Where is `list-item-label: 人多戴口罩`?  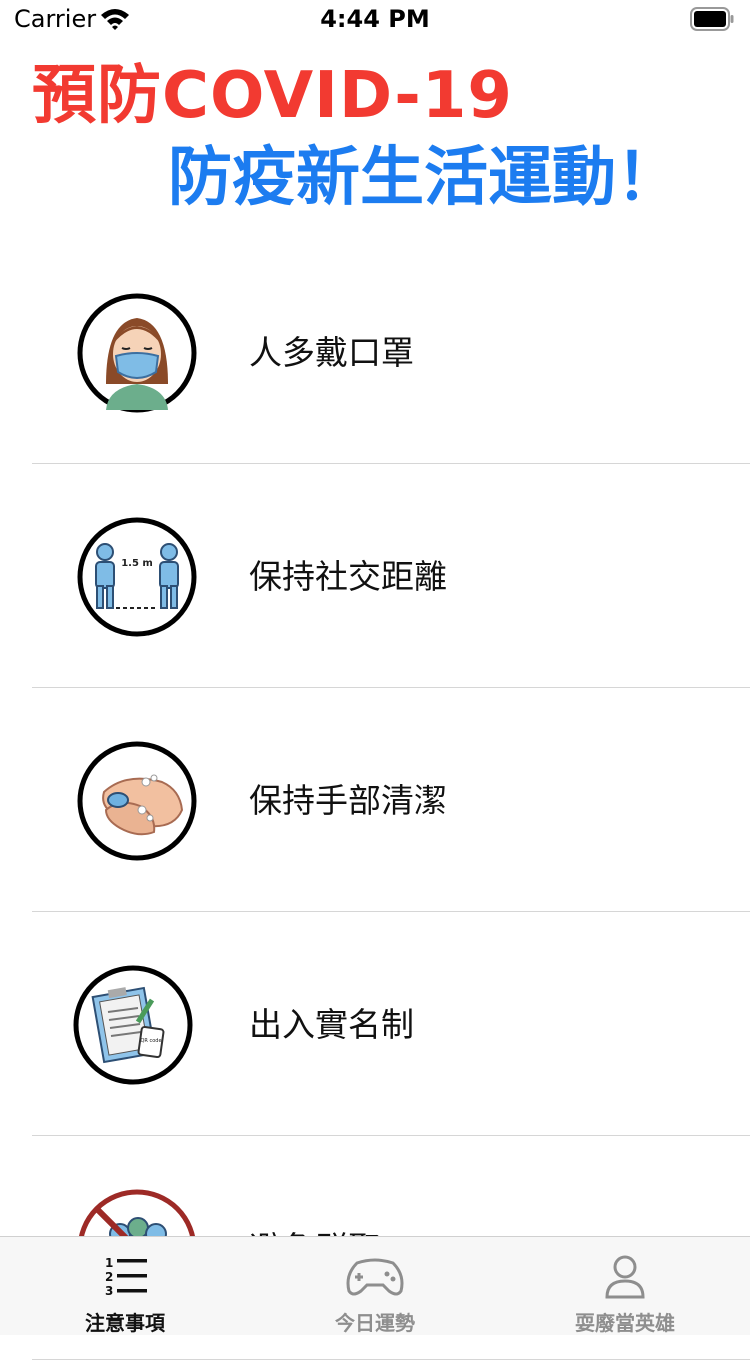
list-item-label: 人多戴口罩 is located at coordinates (331, 352).